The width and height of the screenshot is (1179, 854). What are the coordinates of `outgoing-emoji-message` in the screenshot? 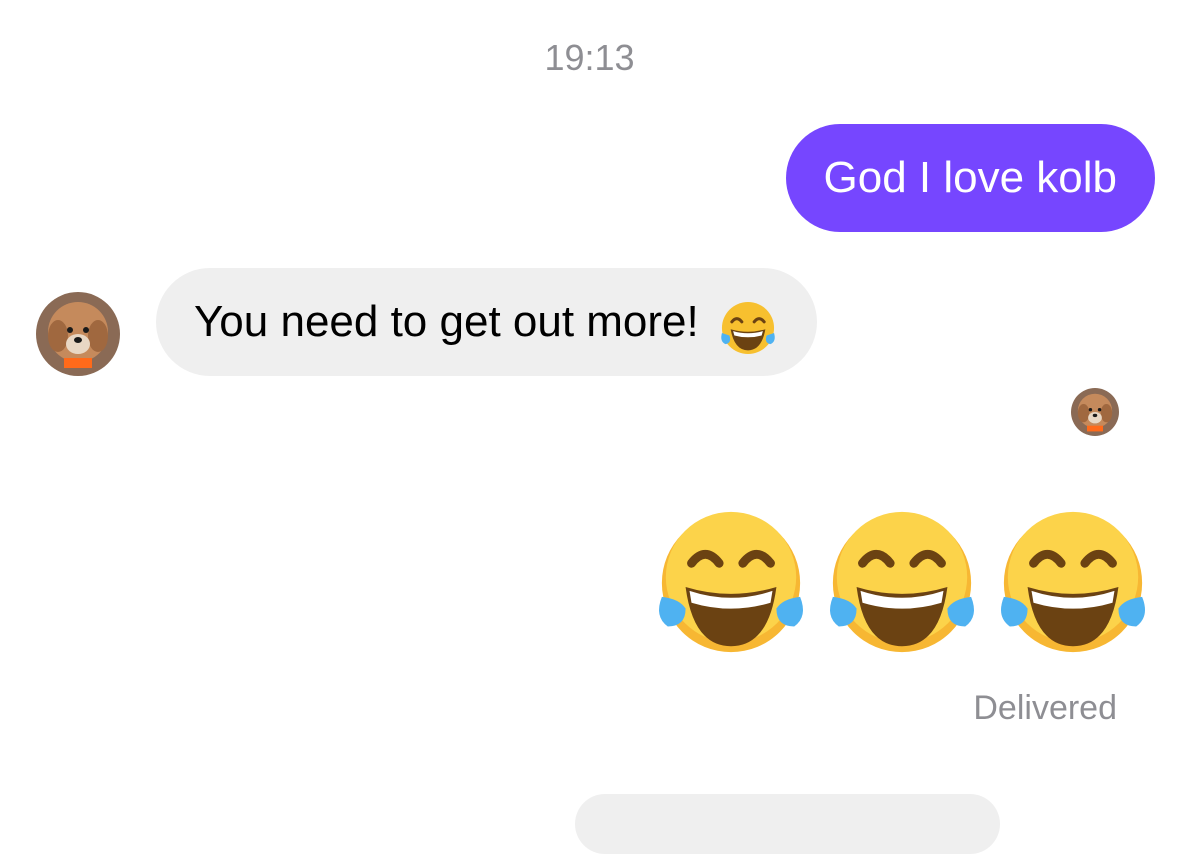 It's located at (902, 582).